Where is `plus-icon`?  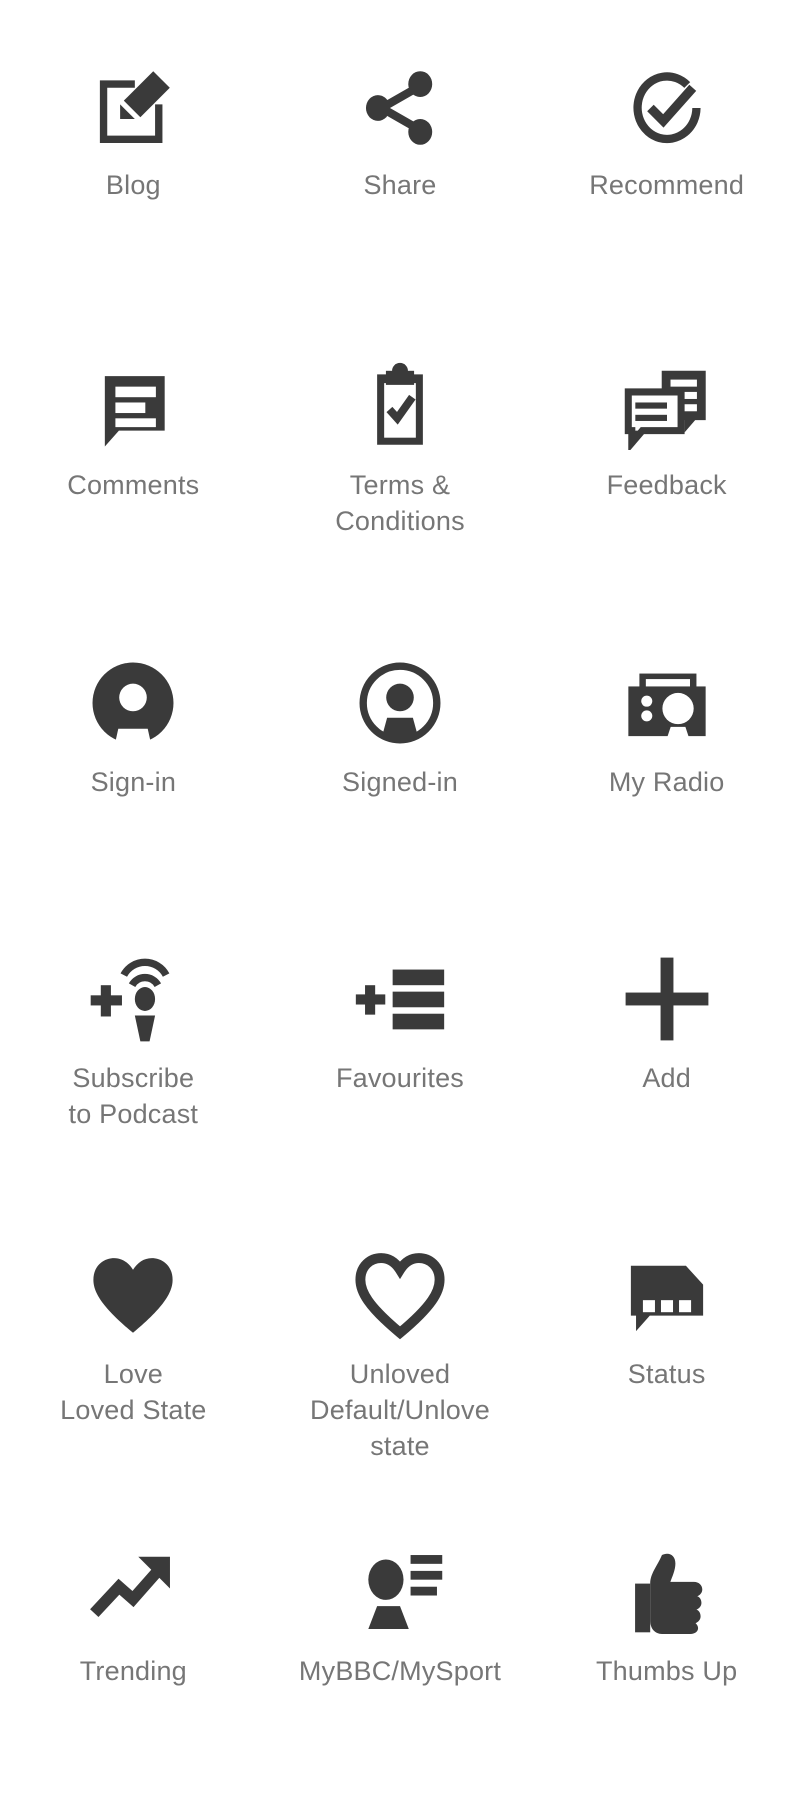 plus-icon is located at coordinates (667, 999).